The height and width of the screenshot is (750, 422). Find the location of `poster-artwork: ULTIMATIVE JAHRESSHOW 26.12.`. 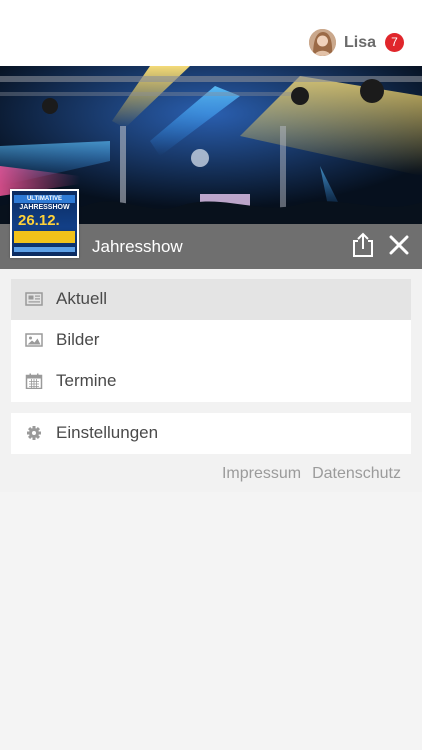

poster-artwork: ULTIMATIVE JAHRESSHOW 26.12. is located at coordinates (44, 223).